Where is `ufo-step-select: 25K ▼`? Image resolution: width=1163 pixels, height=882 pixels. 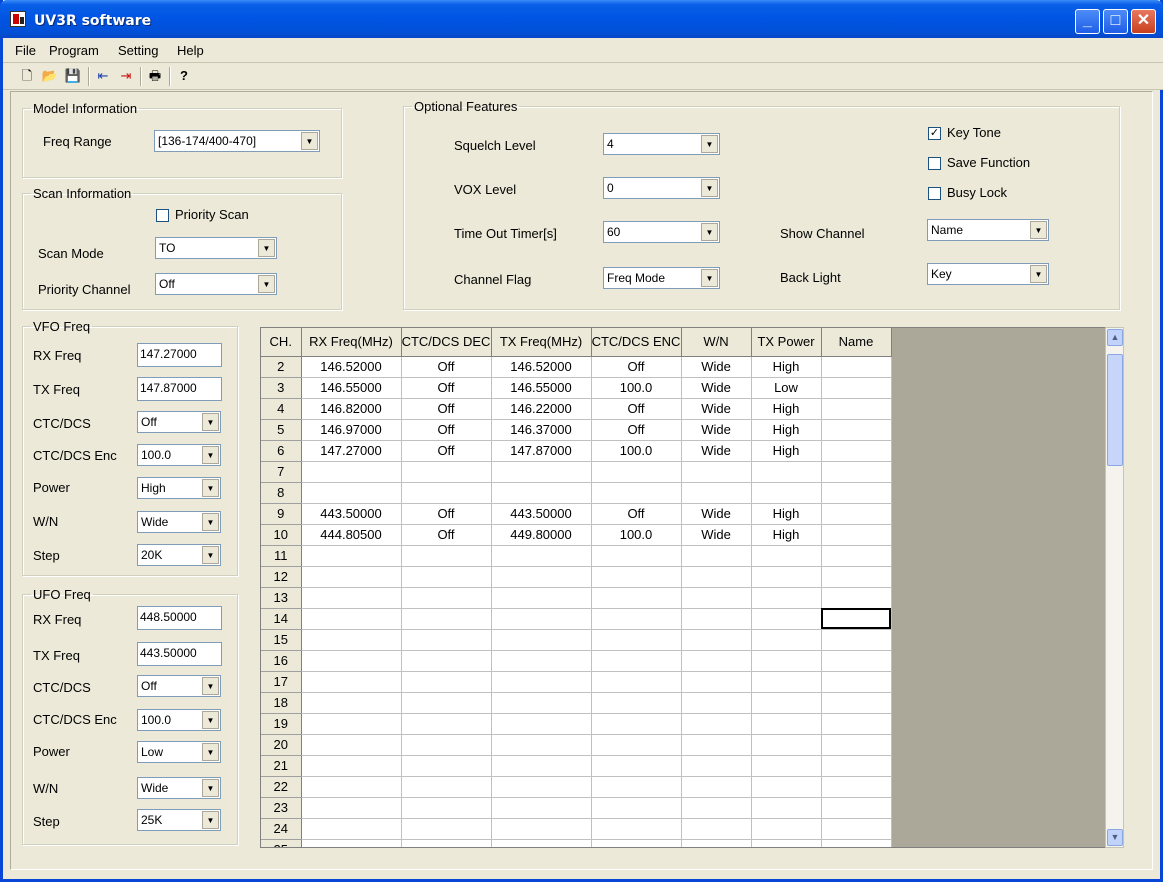 ufo-step-select: 25K ▼ is located at coordinates (179, 820).